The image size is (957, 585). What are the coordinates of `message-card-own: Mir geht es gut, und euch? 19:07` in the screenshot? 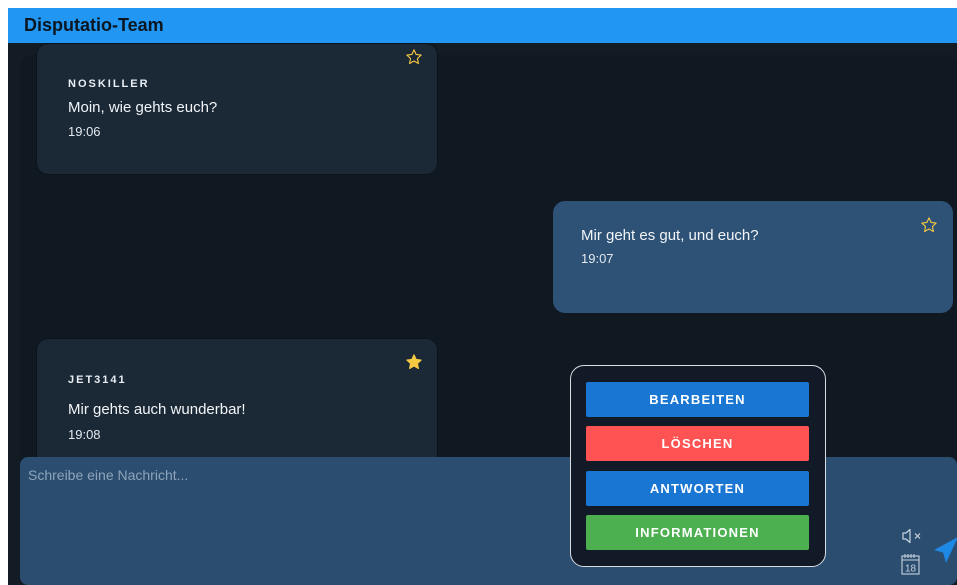 It's located at (753, 257).